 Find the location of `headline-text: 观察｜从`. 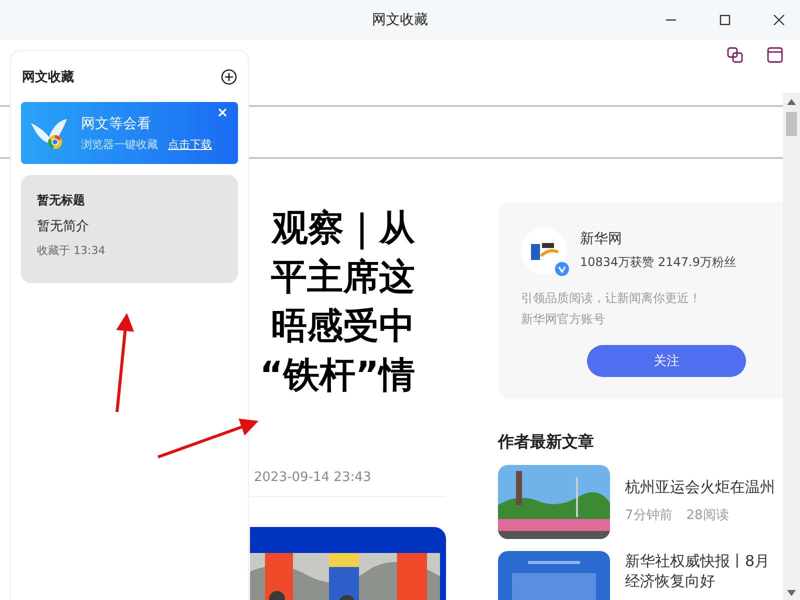

headline-text: 观察｜从 is located at coordinates (342, 229).